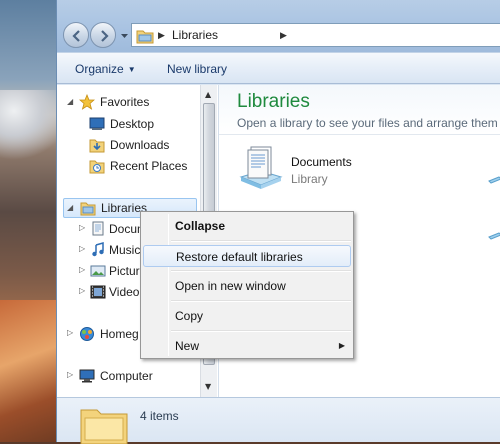 The height and width of the screenshot is (444, 500). I want to click on address-bar: ▶ Libraries ▶, so click(315, 35).